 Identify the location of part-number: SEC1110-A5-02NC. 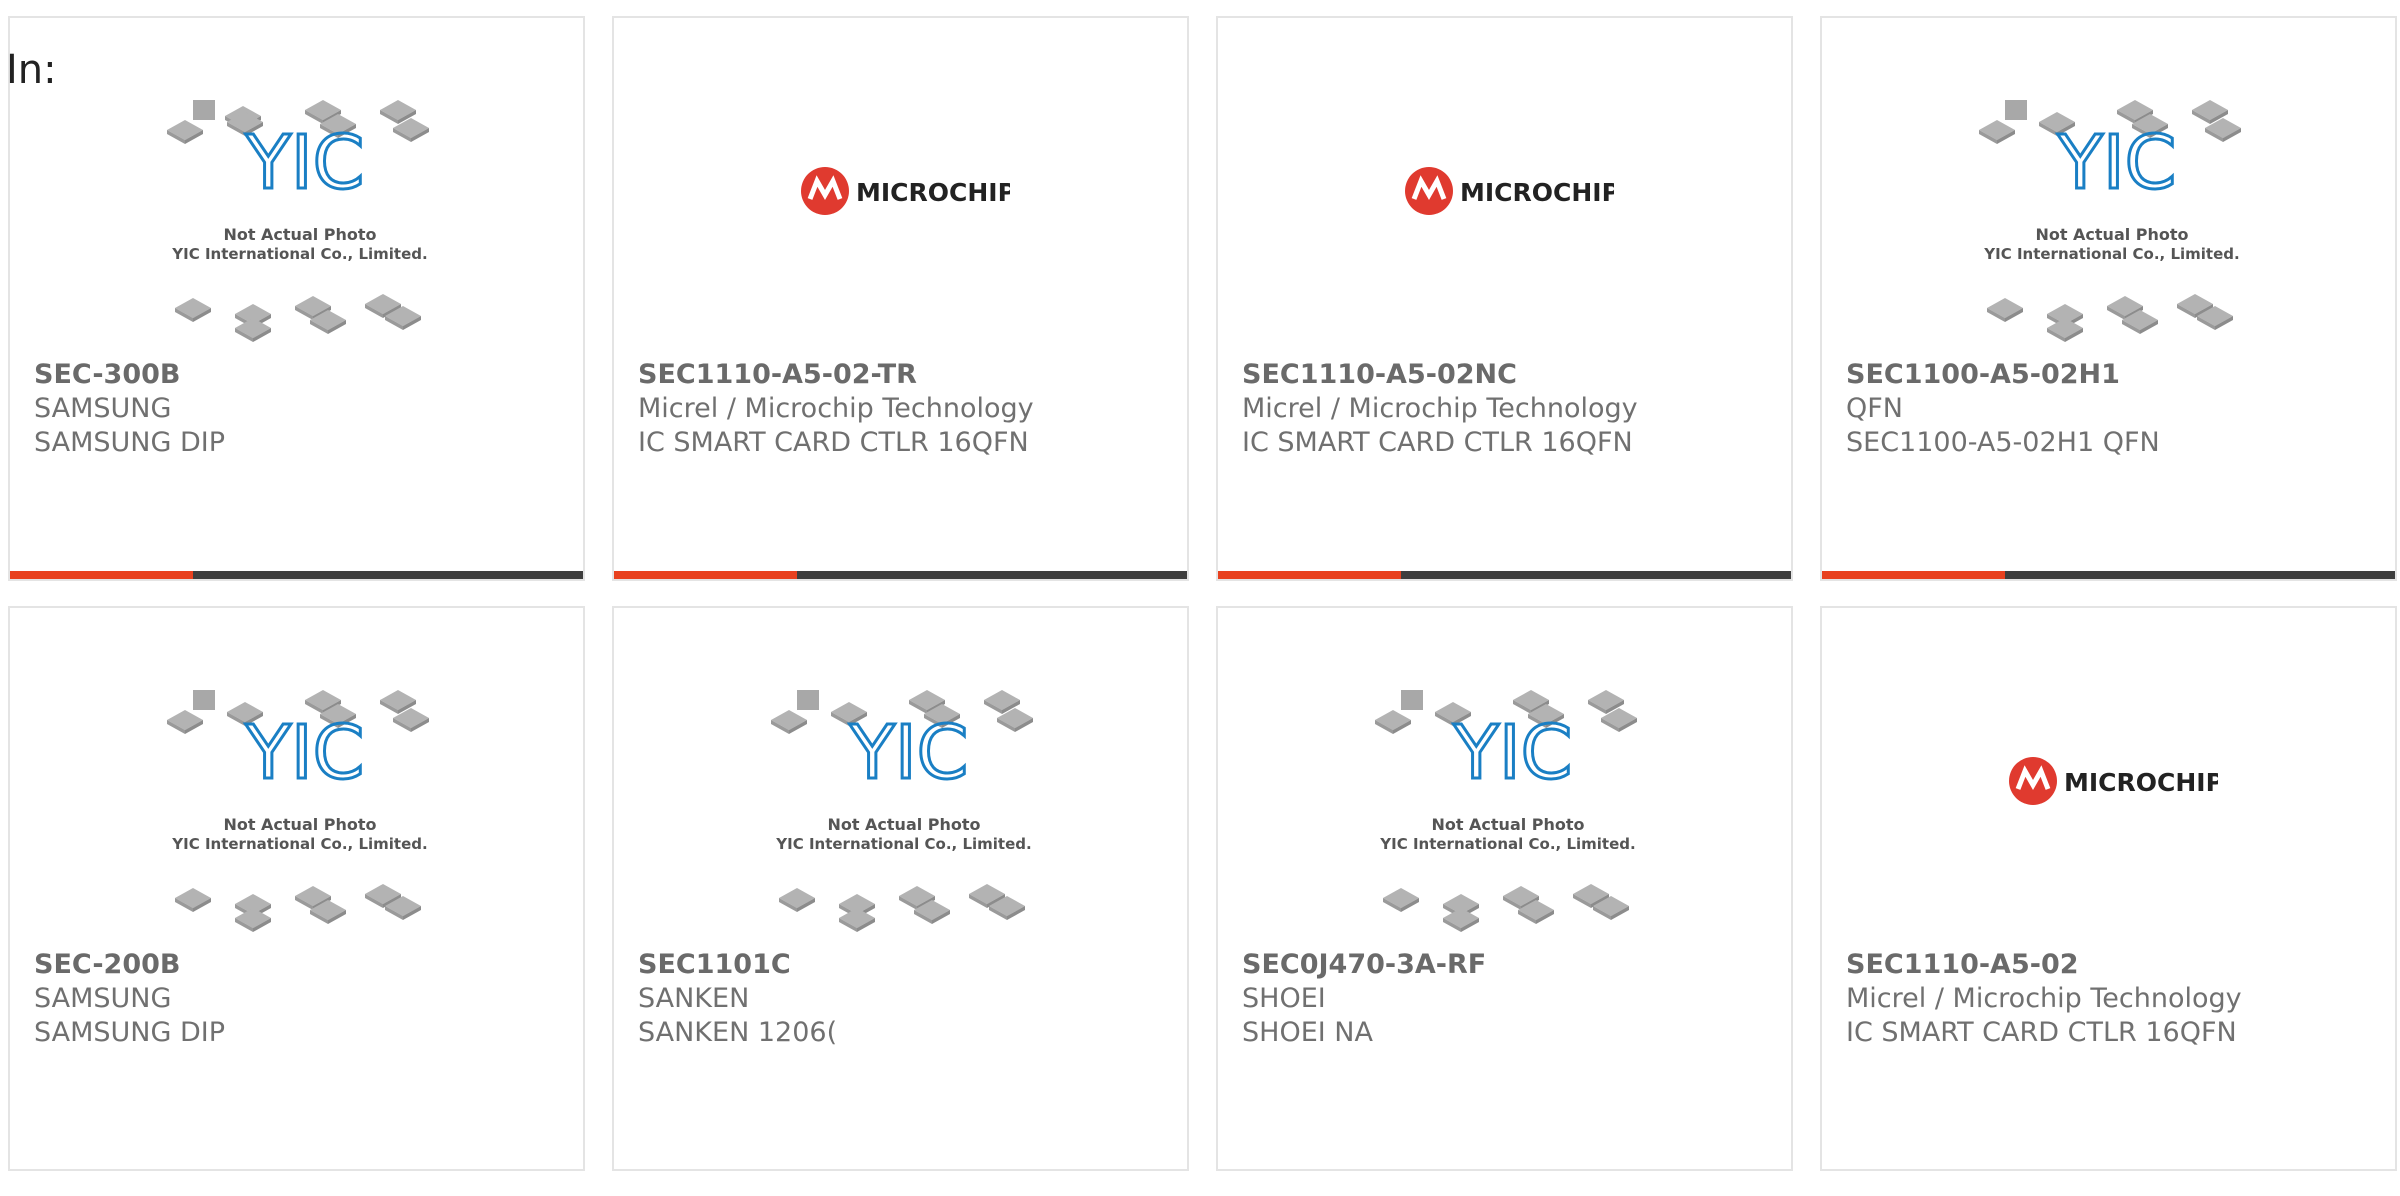
(1379, 375).